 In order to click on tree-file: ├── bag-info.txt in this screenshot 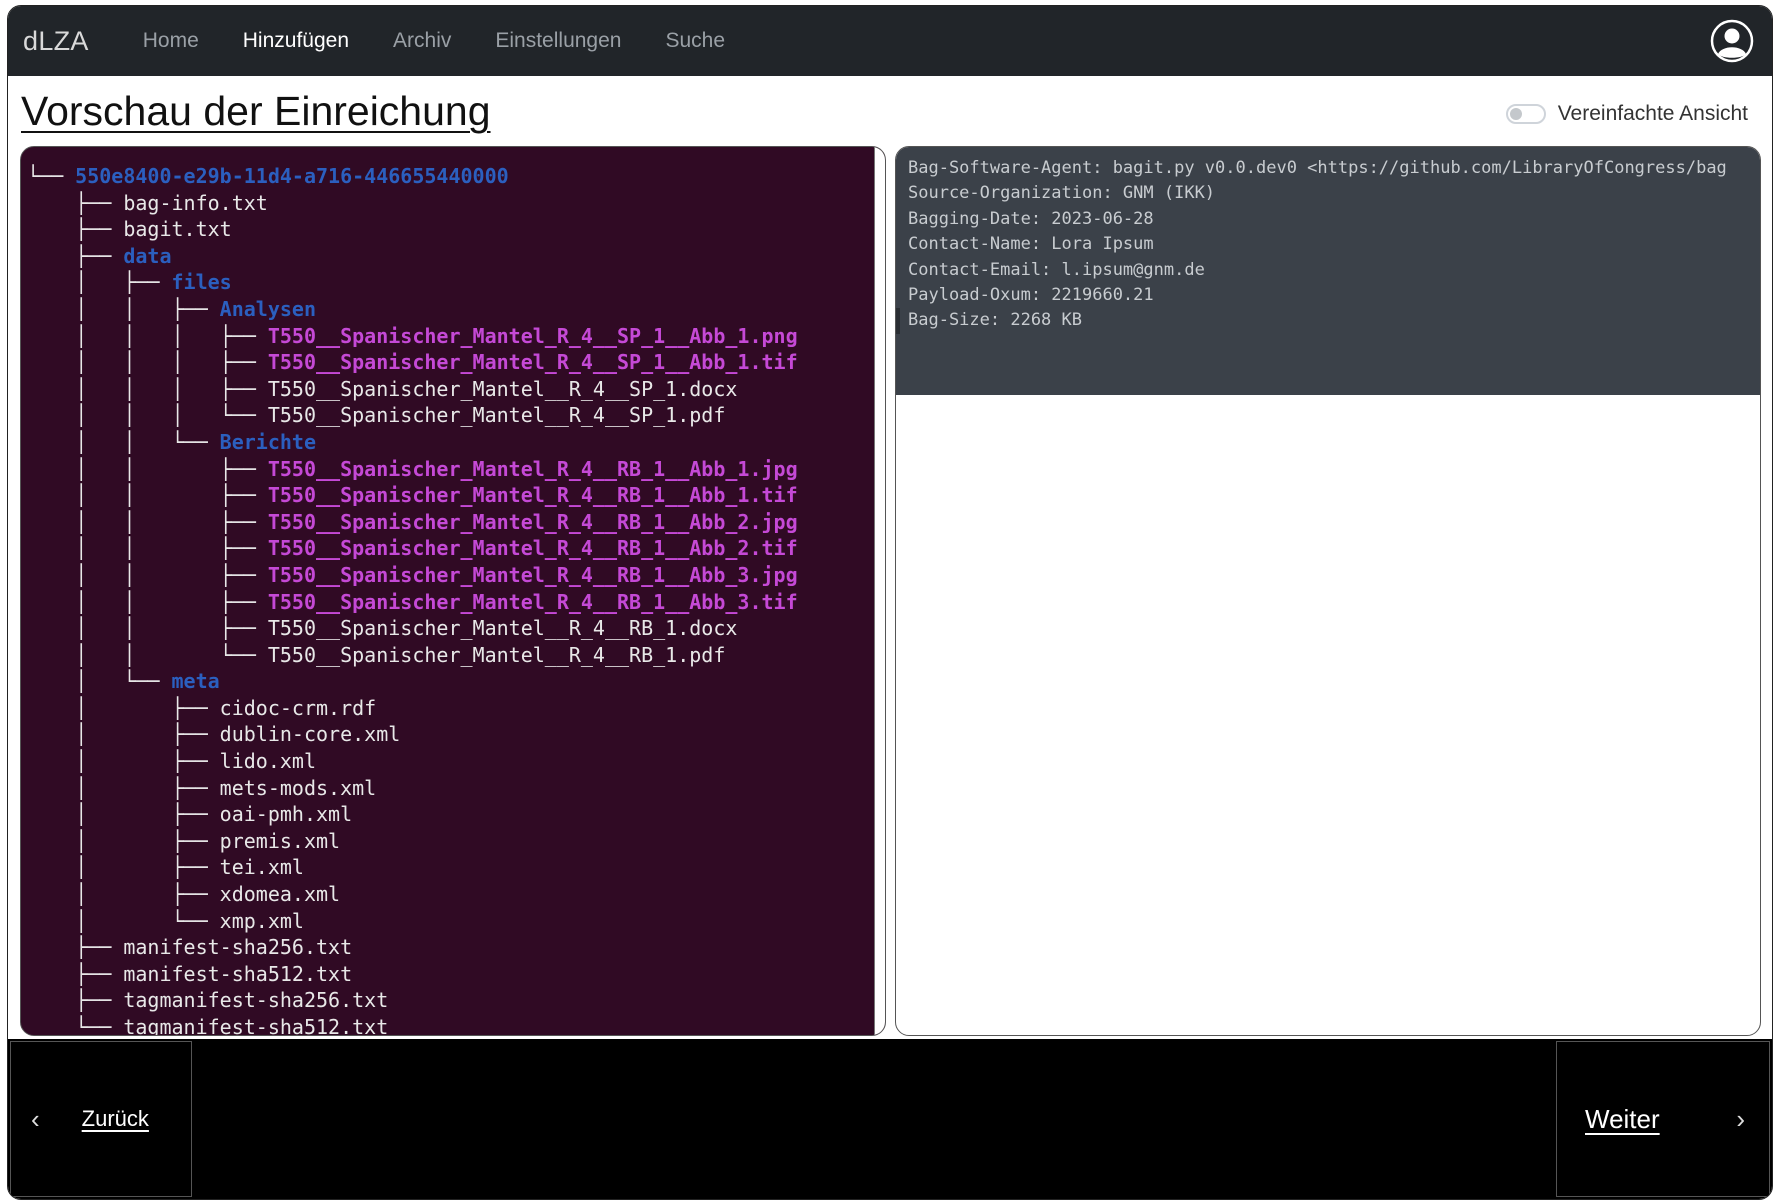, I will do `click(456, 203)`.